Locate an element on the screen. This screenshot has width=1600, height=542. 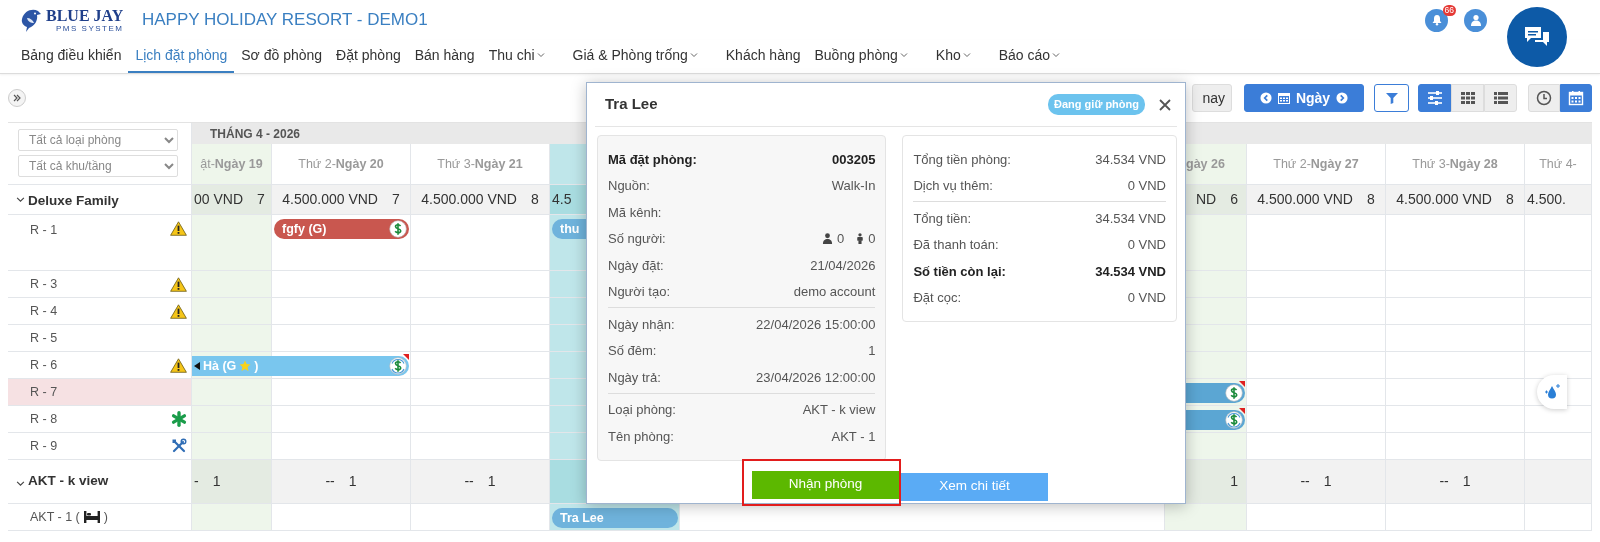
filter-button is located at coordinates (1391, 98).